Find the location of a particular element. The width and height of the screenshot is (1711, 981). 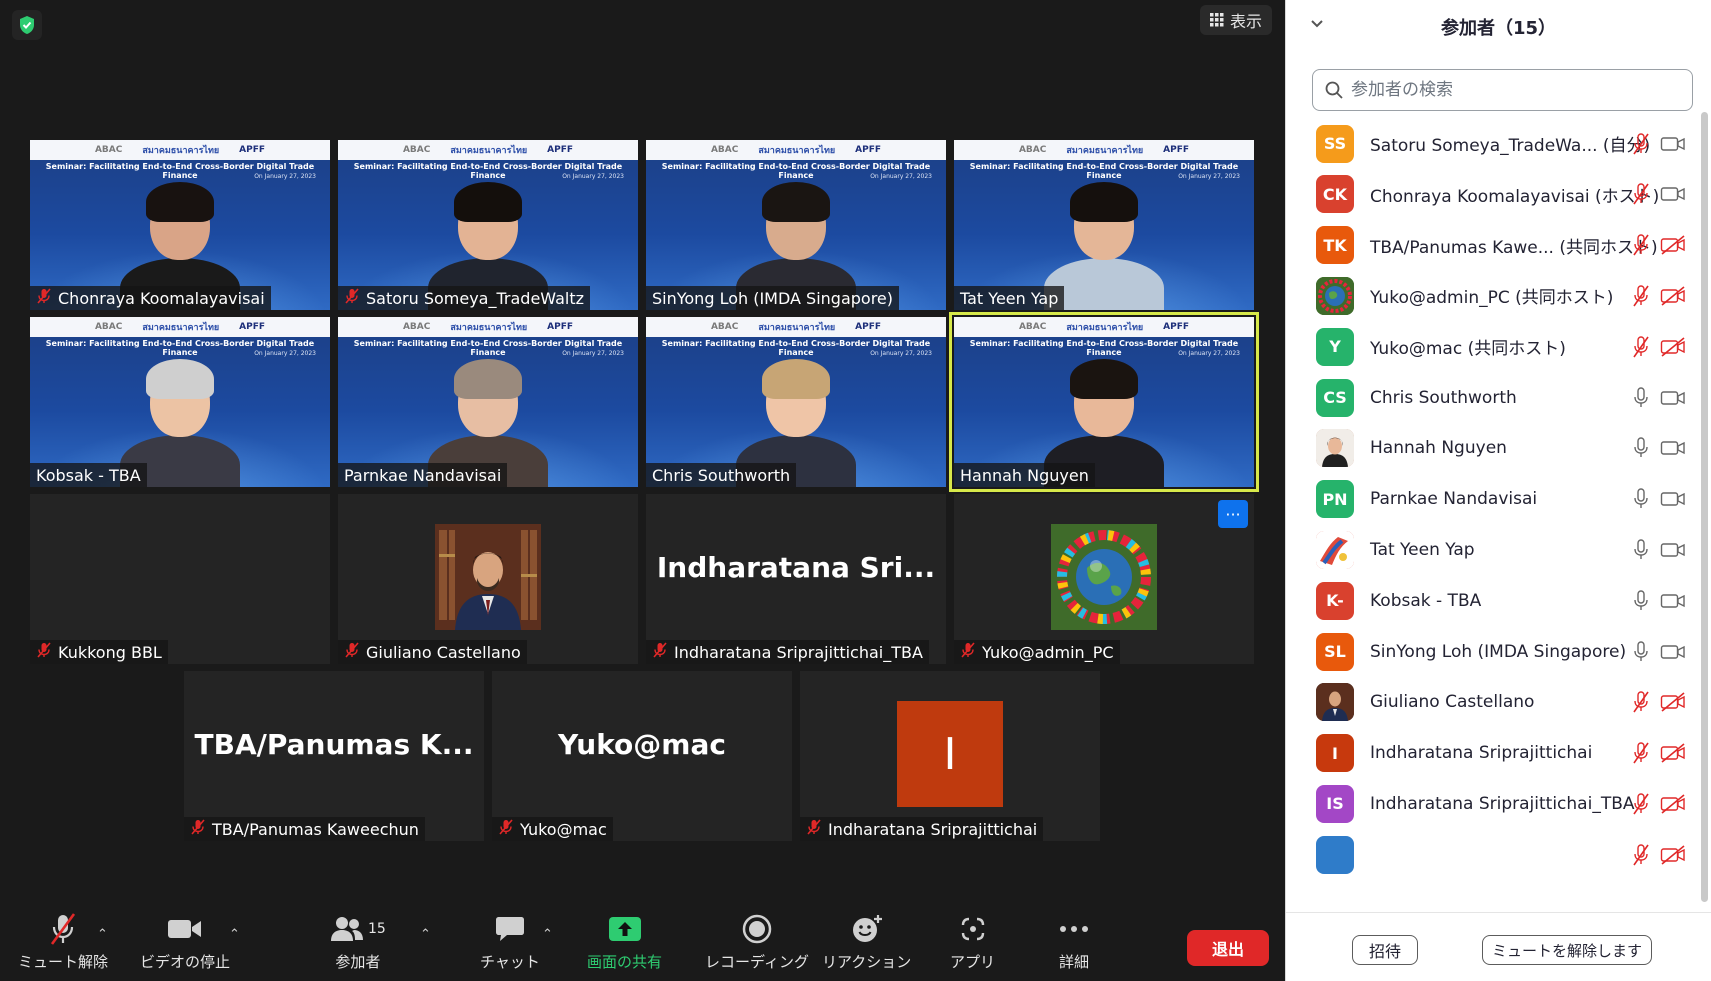

participant-row: TK TBA/Panumas Kawe... (共同ホスト) is located at coordinates (1491, 245).